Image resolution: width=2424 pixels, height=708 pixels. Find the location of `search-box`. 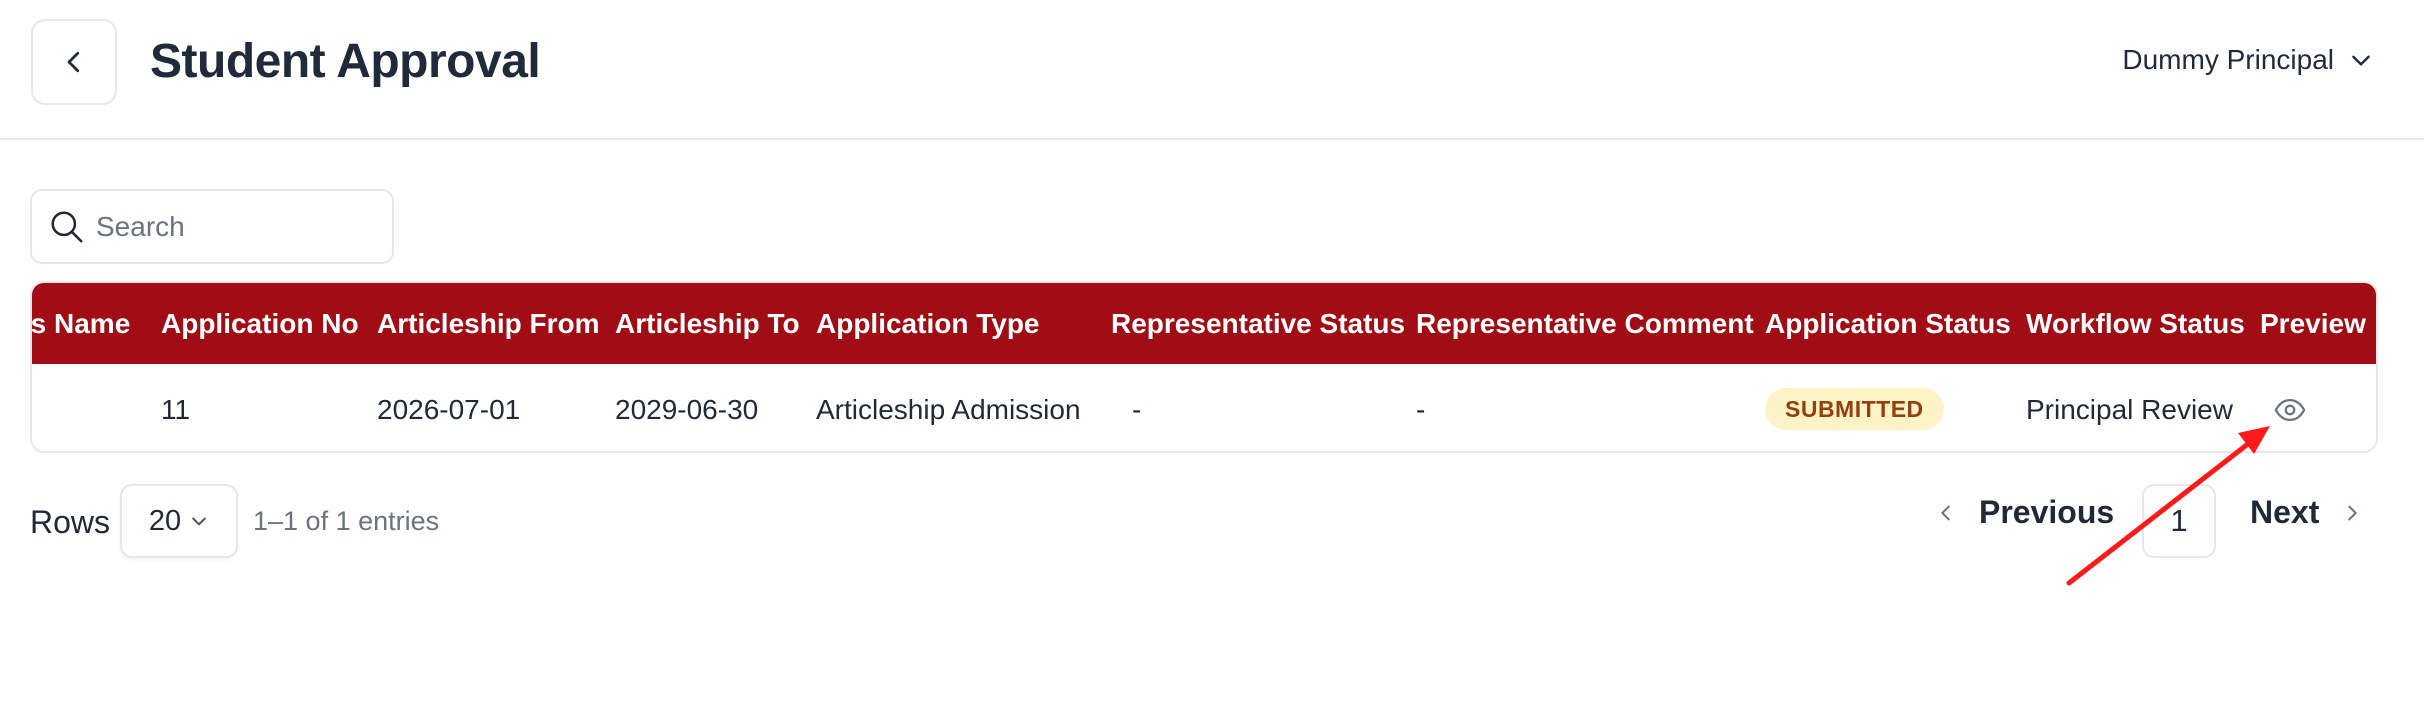

search-box is located at coordinates (212, 226).